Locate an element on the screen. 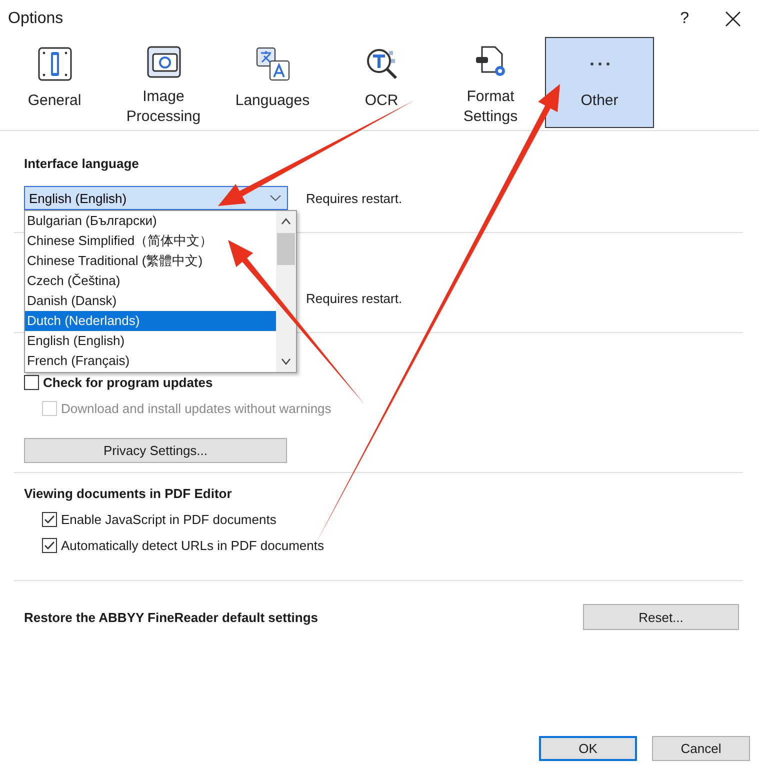 This screenshot has height=765, width=759. language-dropdown: English (English) is located at coordinates (156, 198).